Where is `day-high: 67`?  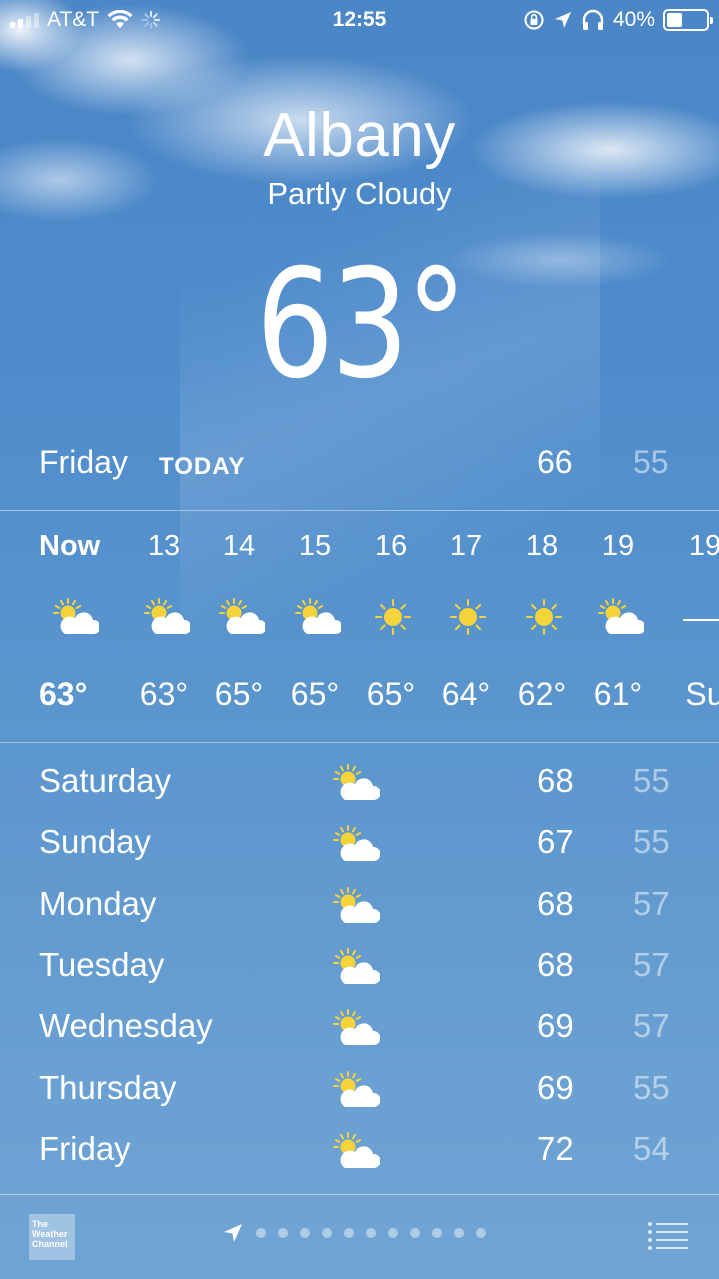 day-high: 67 is located at coordinates (555, 842).